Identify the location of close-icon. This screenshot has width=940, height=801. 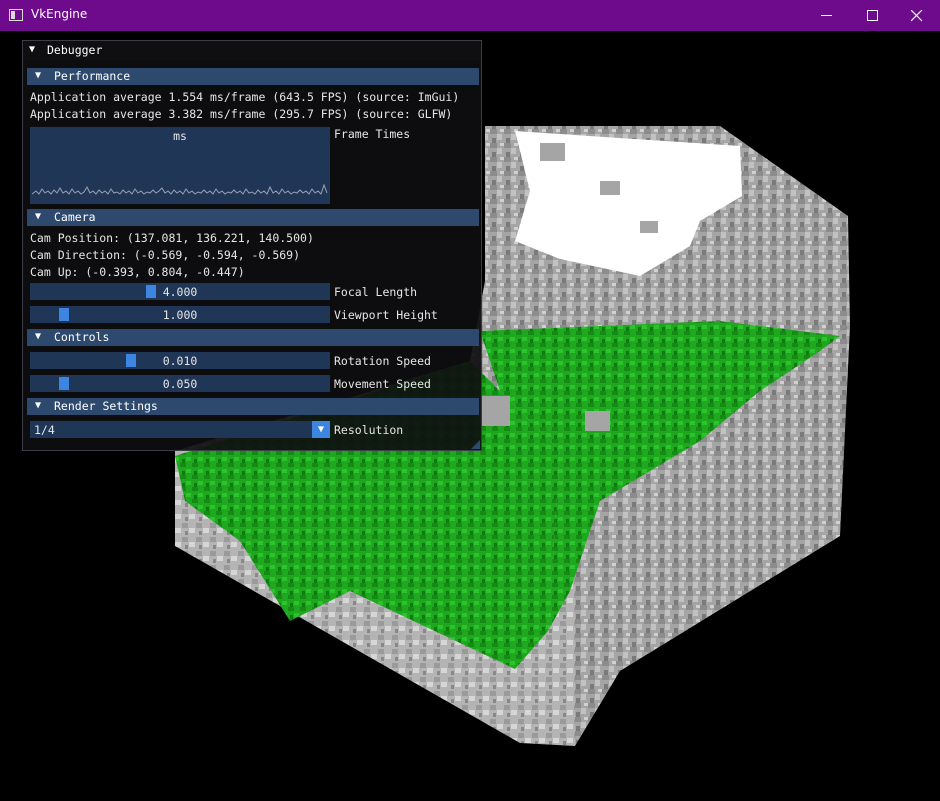
(917, 16).